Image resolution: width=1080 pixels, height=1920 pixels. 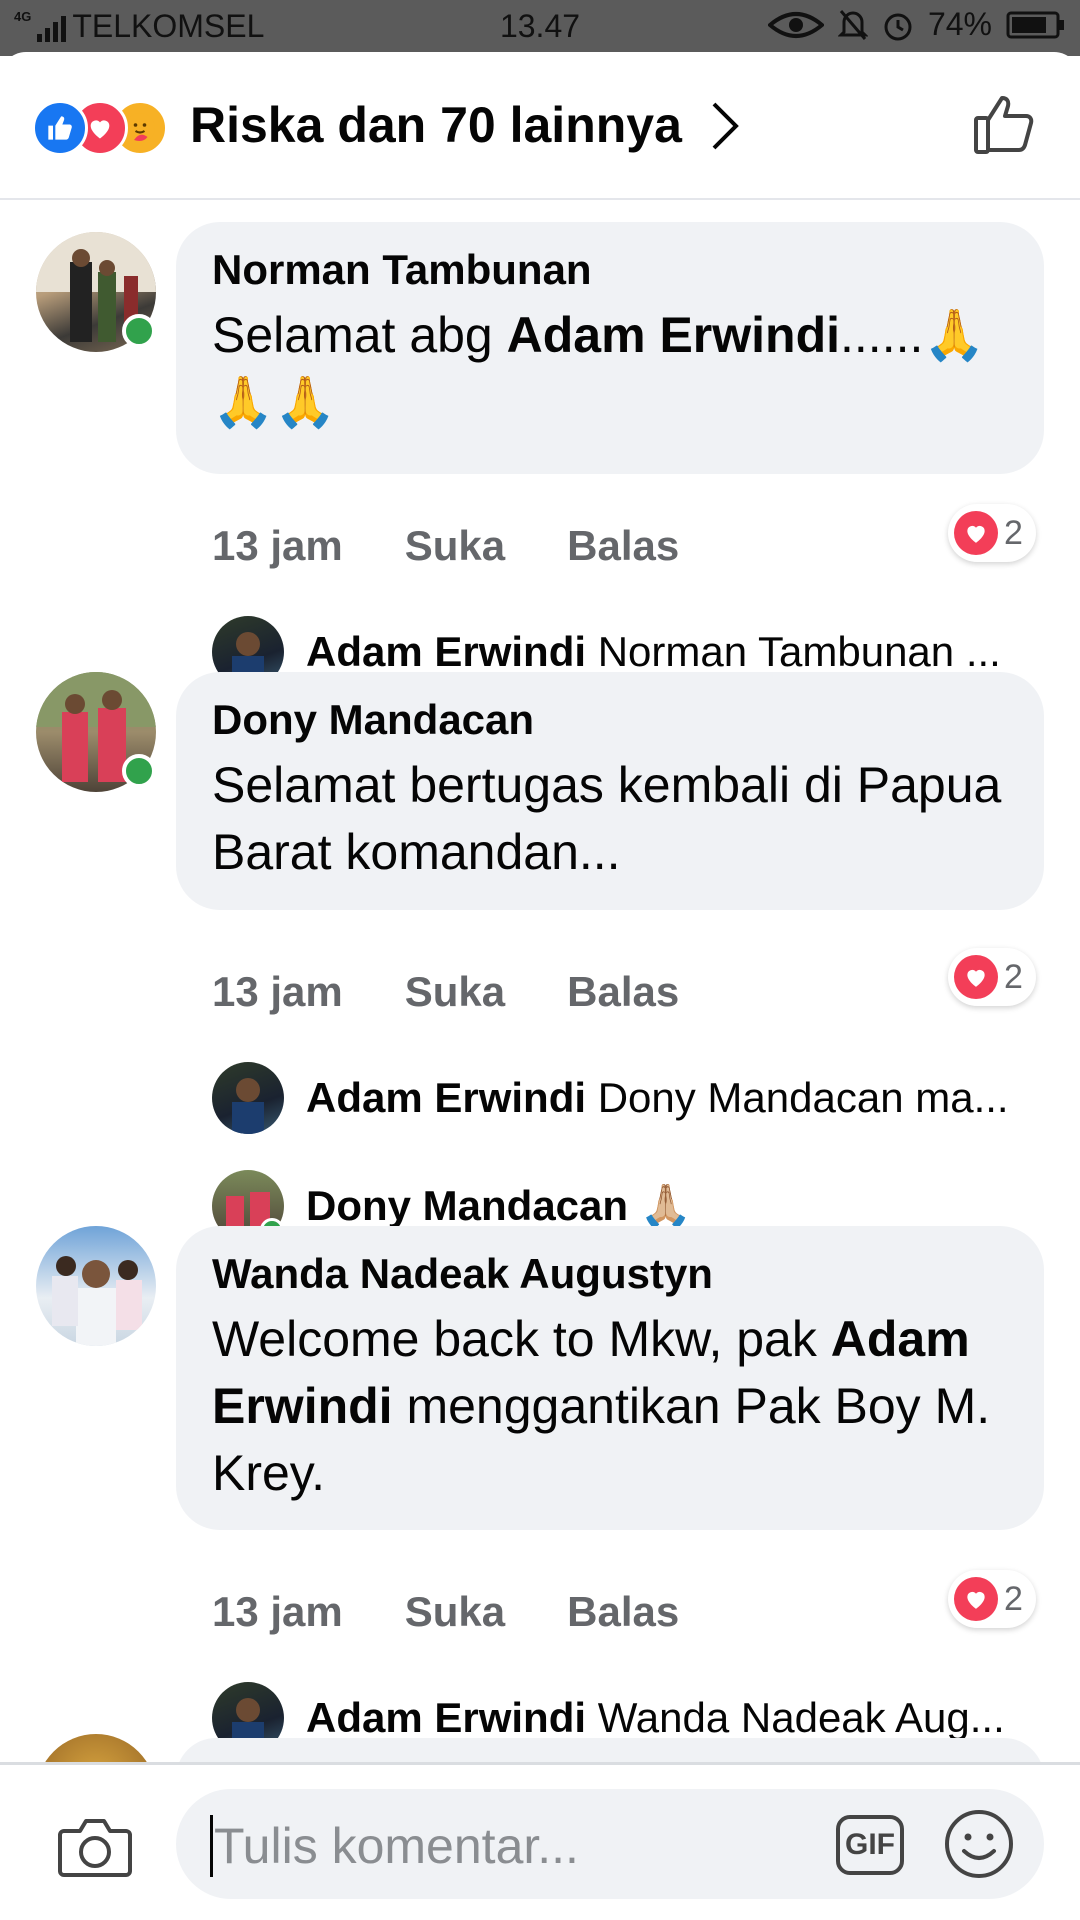 I want to click on battery-icon, so click(x=1035, y=24).